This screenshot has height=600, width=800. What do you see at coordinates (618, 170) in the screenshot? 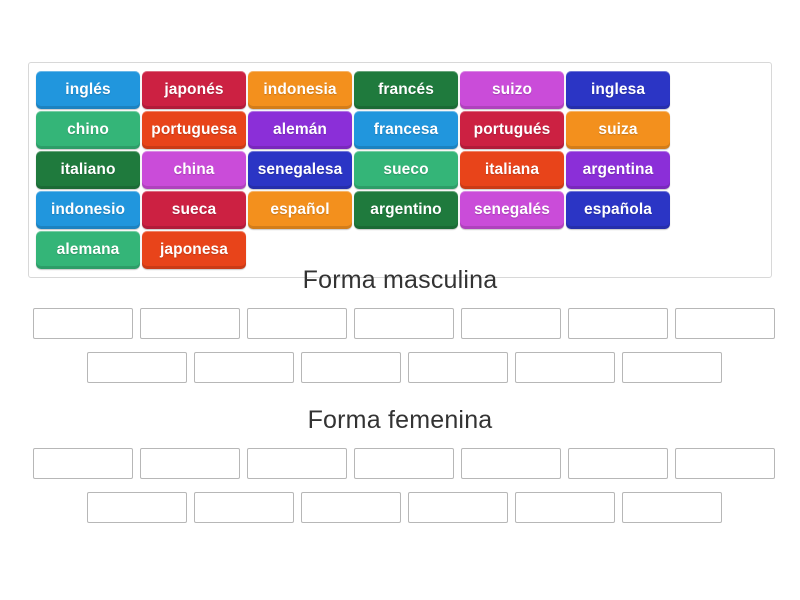
I see `word-tile: argentina` at bounding box center [618, 170].